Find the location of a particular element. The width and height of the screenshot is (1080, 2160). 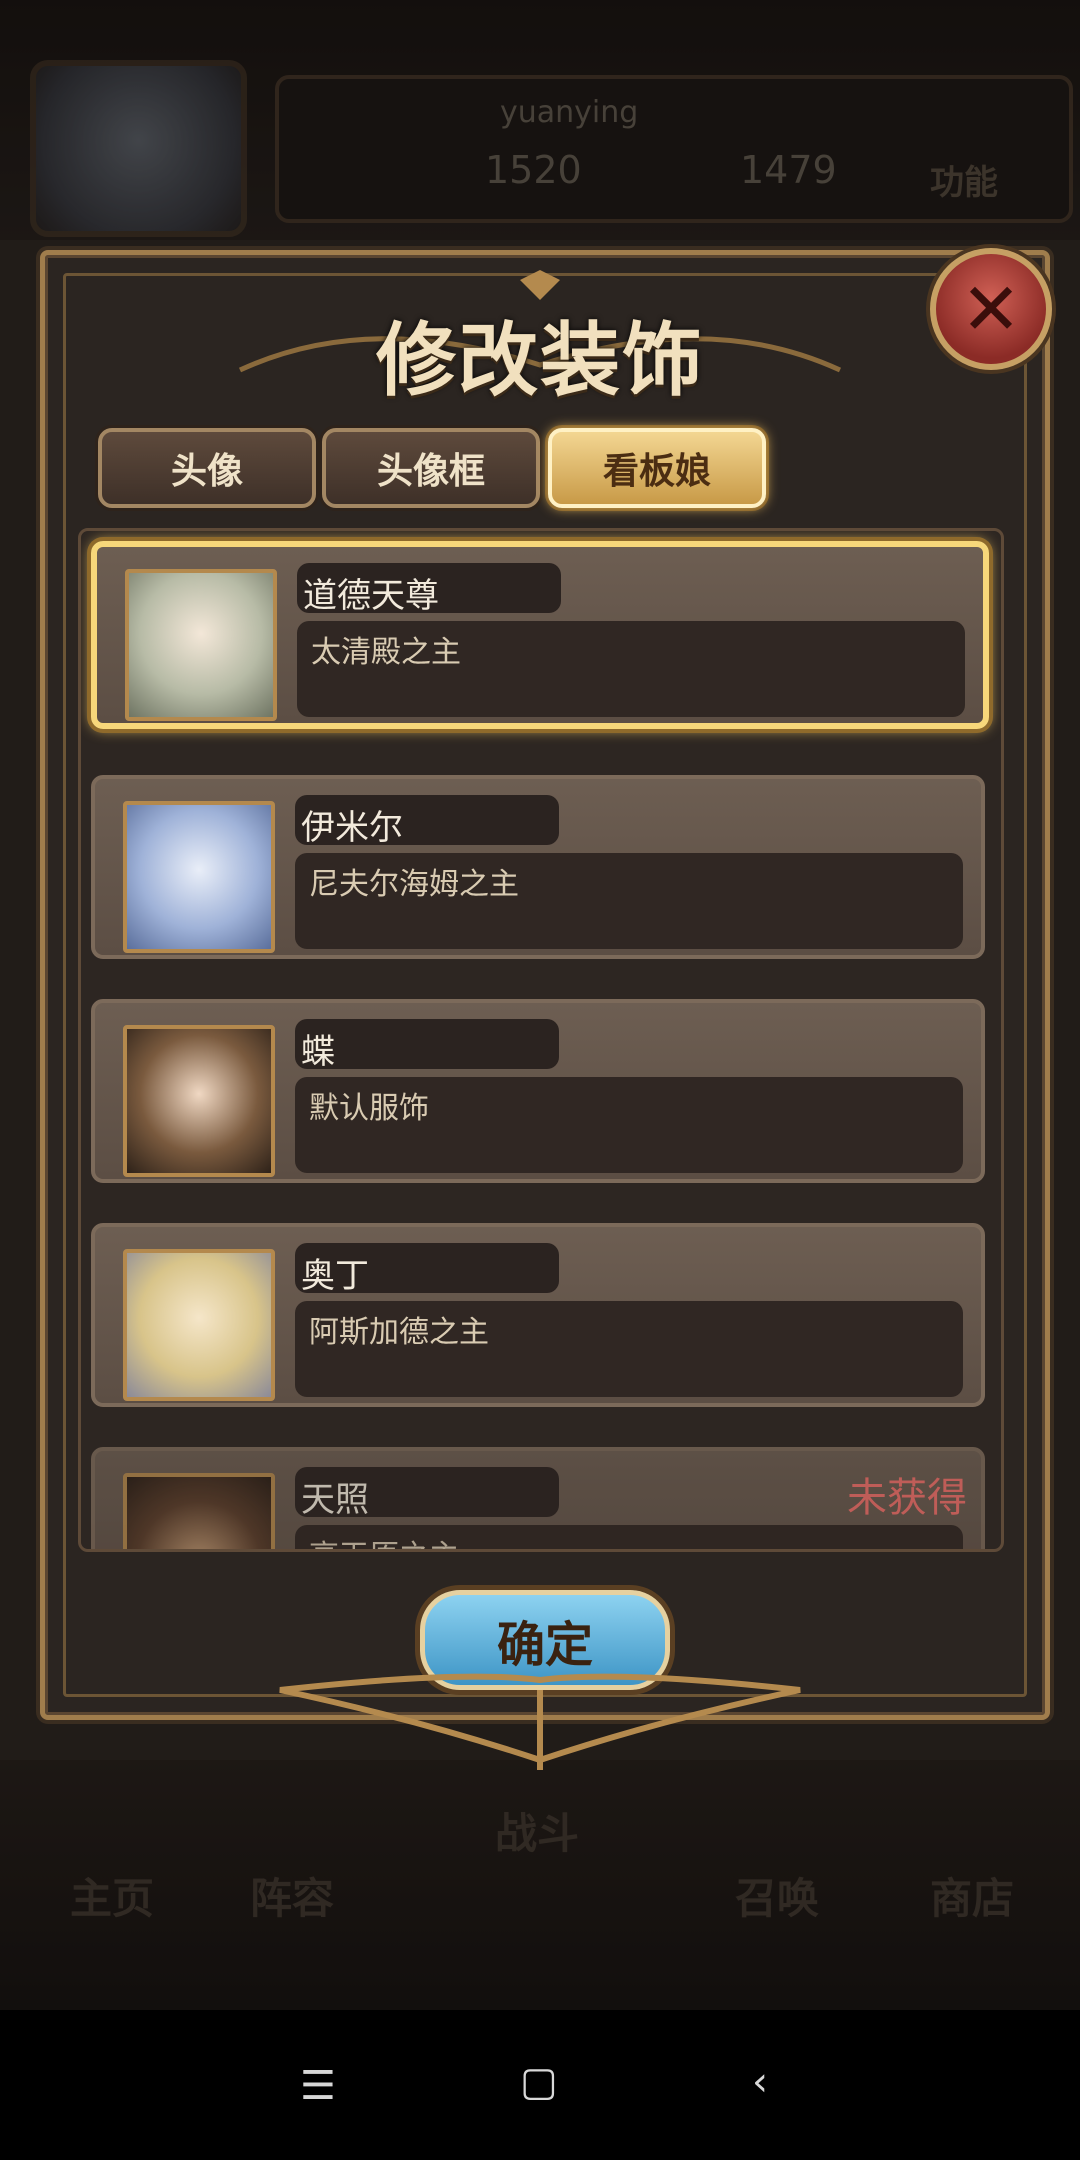

desc-box: 阿斯加德之主 is located at coordinates (629, 1349).